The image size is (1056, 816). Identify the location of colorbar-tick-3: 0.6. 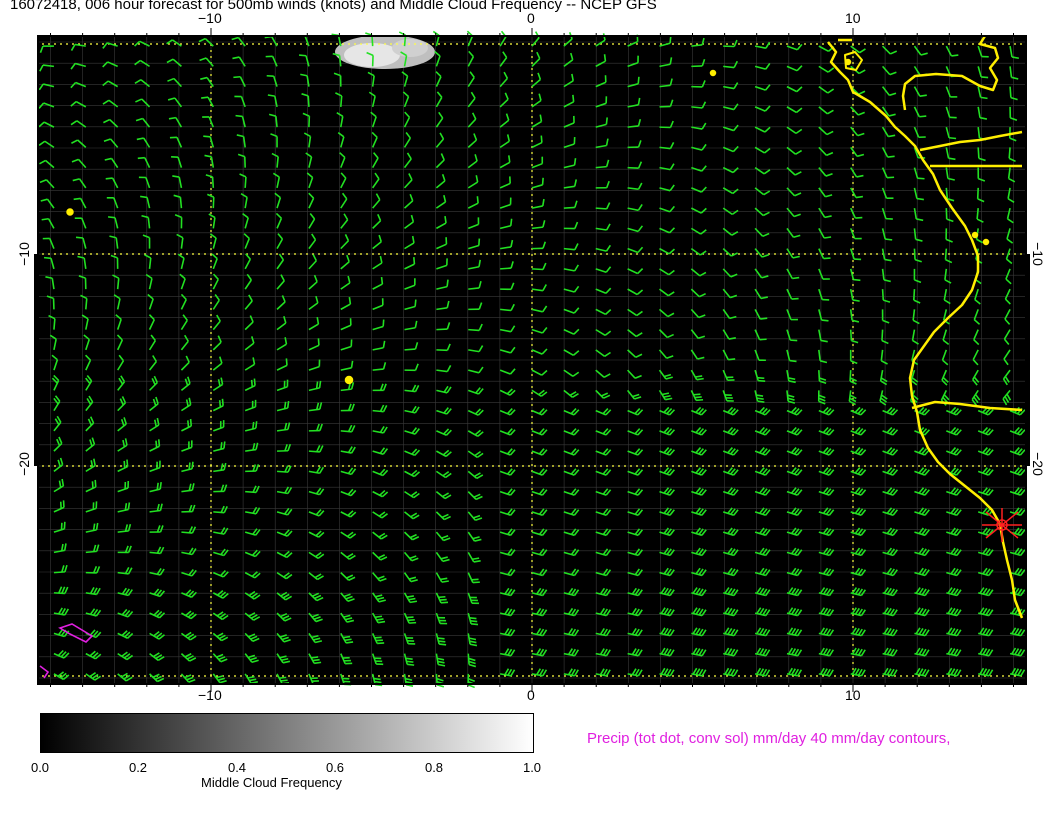
(335, 767).